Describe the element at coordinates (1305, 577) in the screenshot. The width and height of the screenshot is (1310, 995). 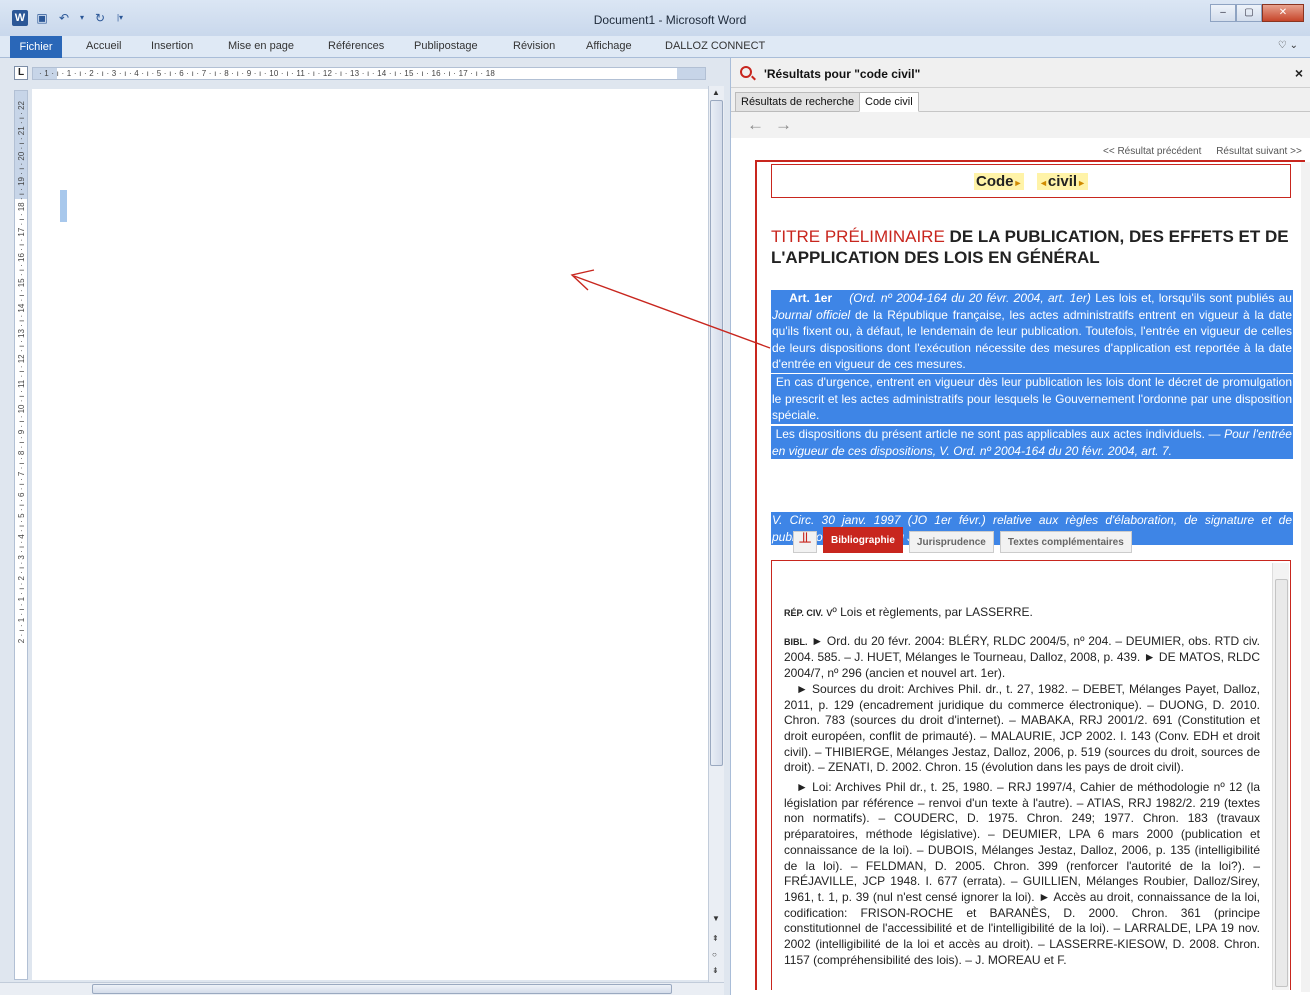
I see `pane-scrollbar` at that location.